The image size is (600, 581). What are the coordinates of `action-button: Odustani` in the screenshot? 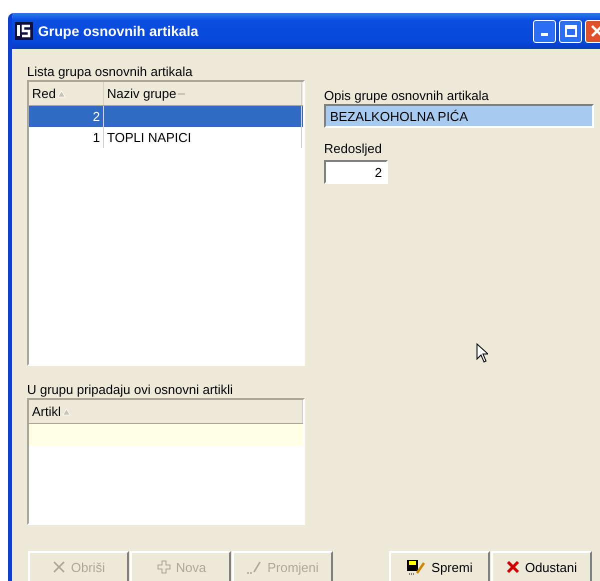 It's located at (541, 566).